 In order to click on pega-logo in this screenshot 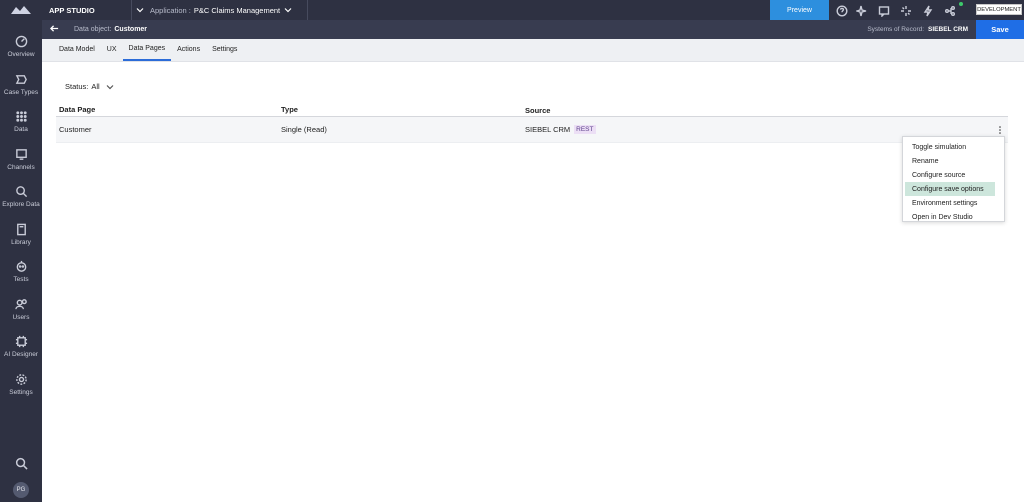, I will do `click(21, 10)`.